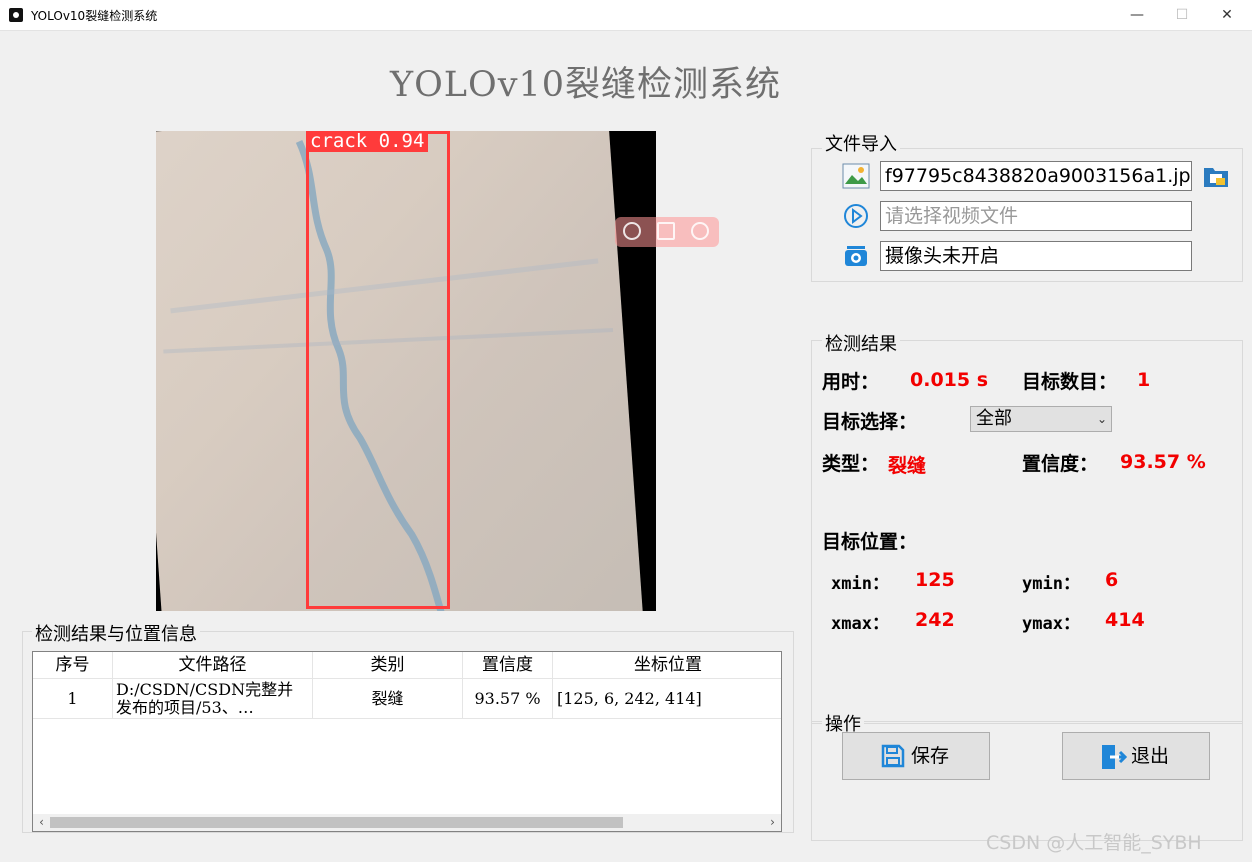 This screenshot has width=1252, height=862. I want to click on time-value: 0.015 s, so click(949, 380).